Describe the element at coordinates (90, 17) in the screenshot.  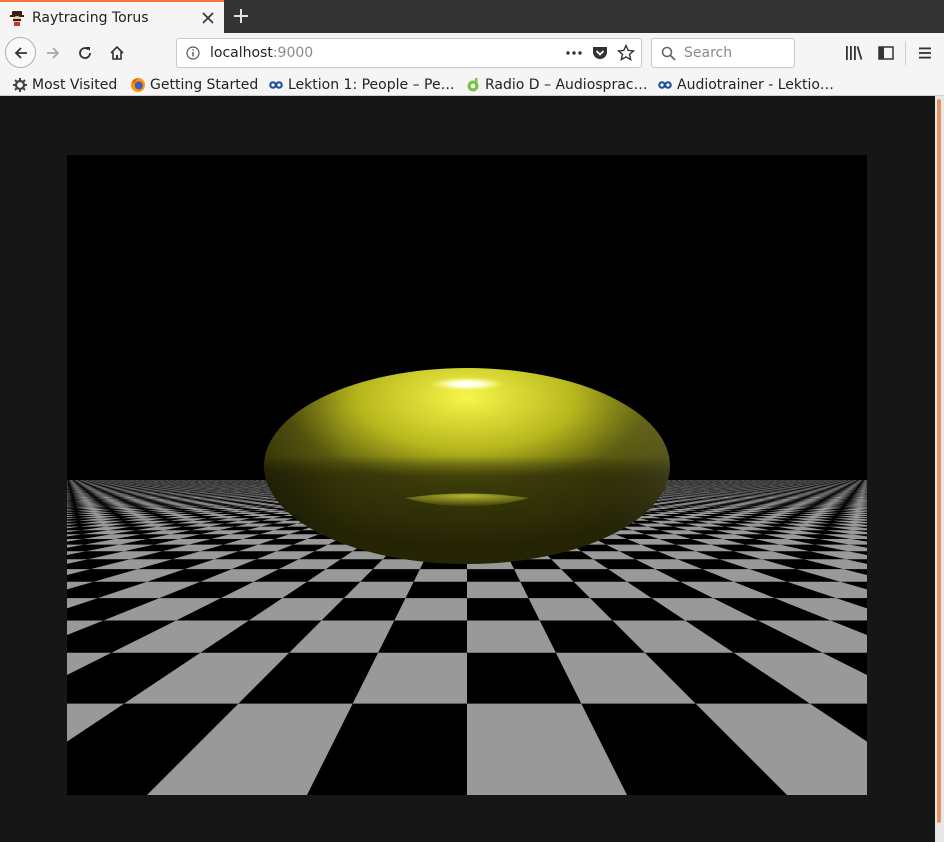
I see `tab-title: Raytracing Torus` at that location.